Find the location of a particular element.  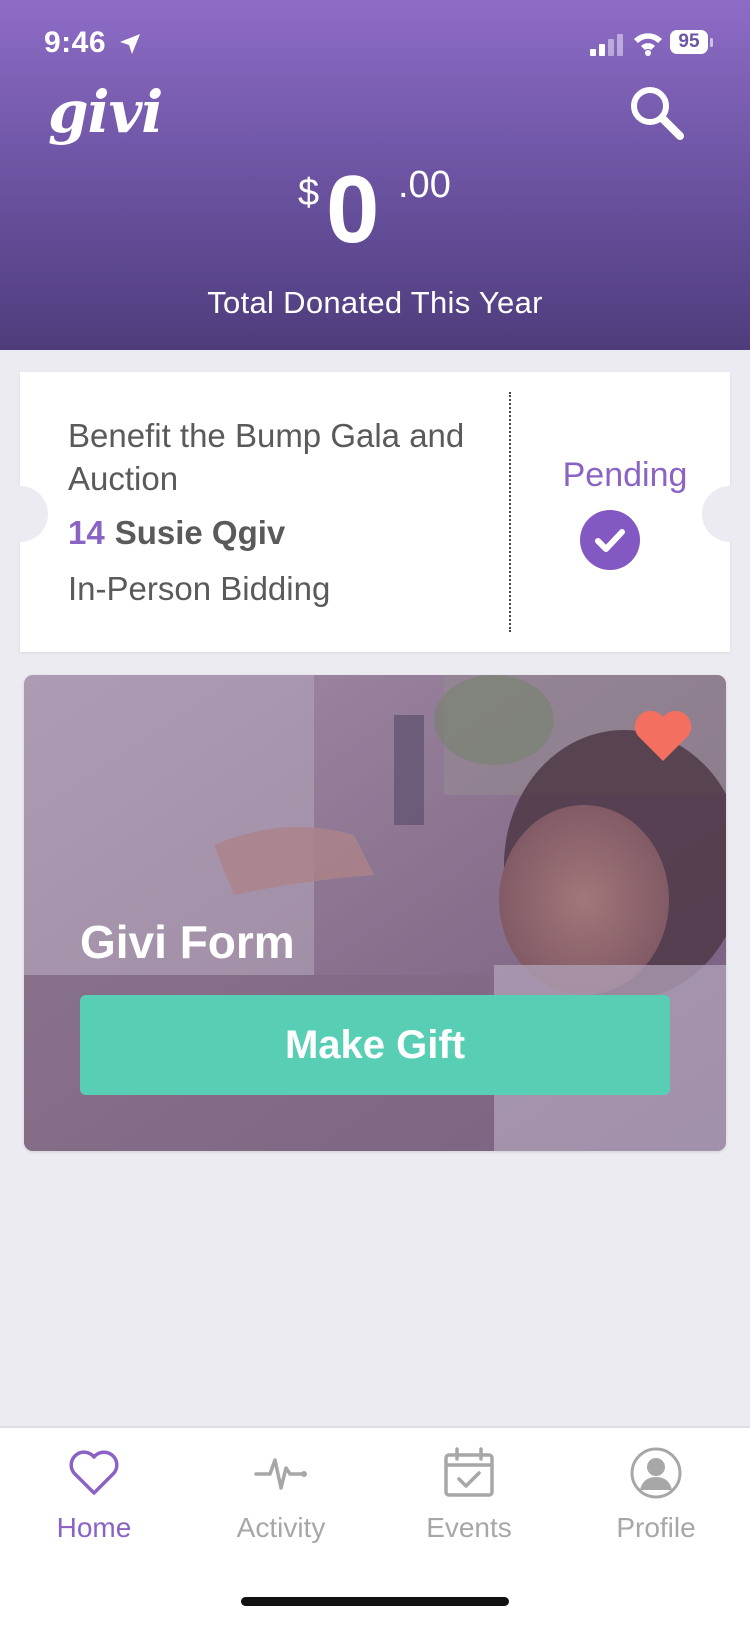

tab-home-label: Home is located at coordinates (94, 1527).